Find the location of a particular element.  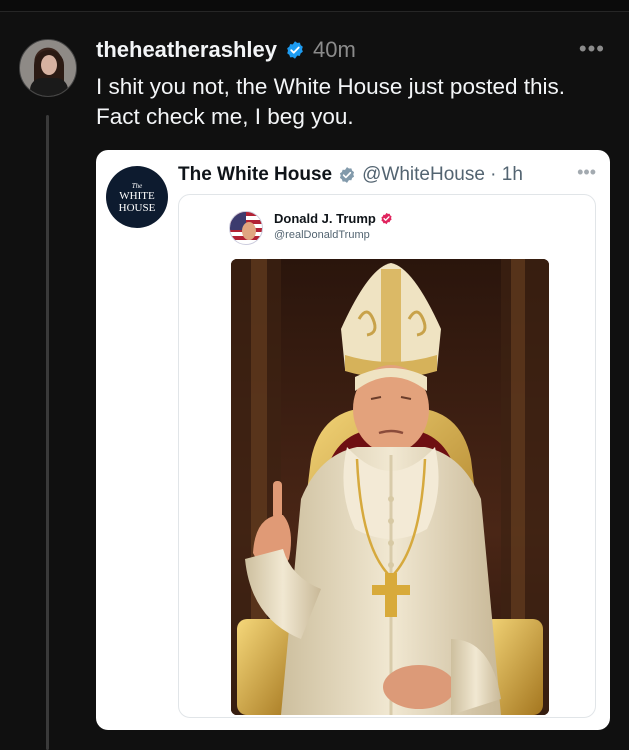

embedded-handle: @realDonaldTrump is located at coordinates (322, 235).